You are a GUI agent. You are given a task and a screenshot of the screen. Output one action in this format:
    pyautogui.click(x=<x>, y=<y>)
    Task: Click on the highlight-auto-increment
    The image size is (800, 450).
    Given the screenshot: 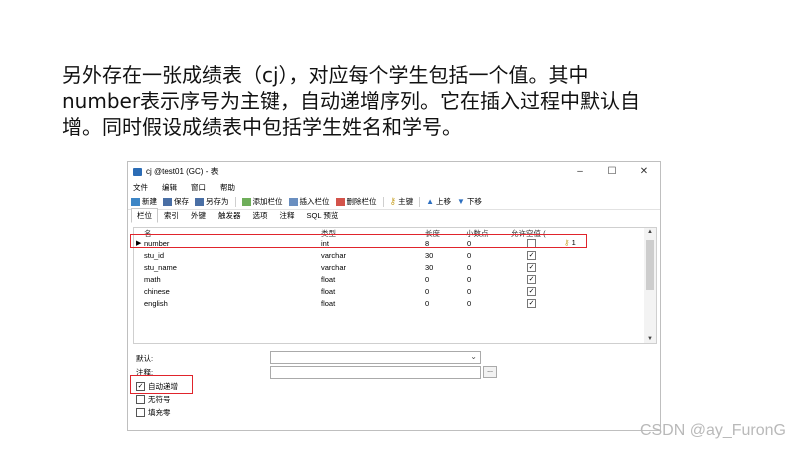 What is the action you would take?
    pyautogui.click(x=161, y=384)
    